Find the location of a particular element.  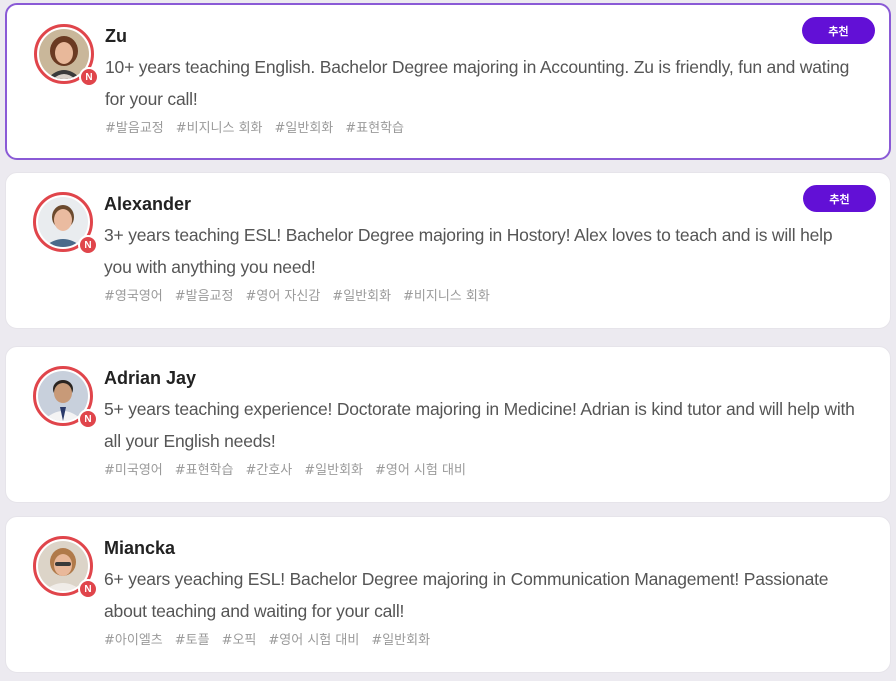

tutor-name: Alexander is located at coordinates (148, 204).